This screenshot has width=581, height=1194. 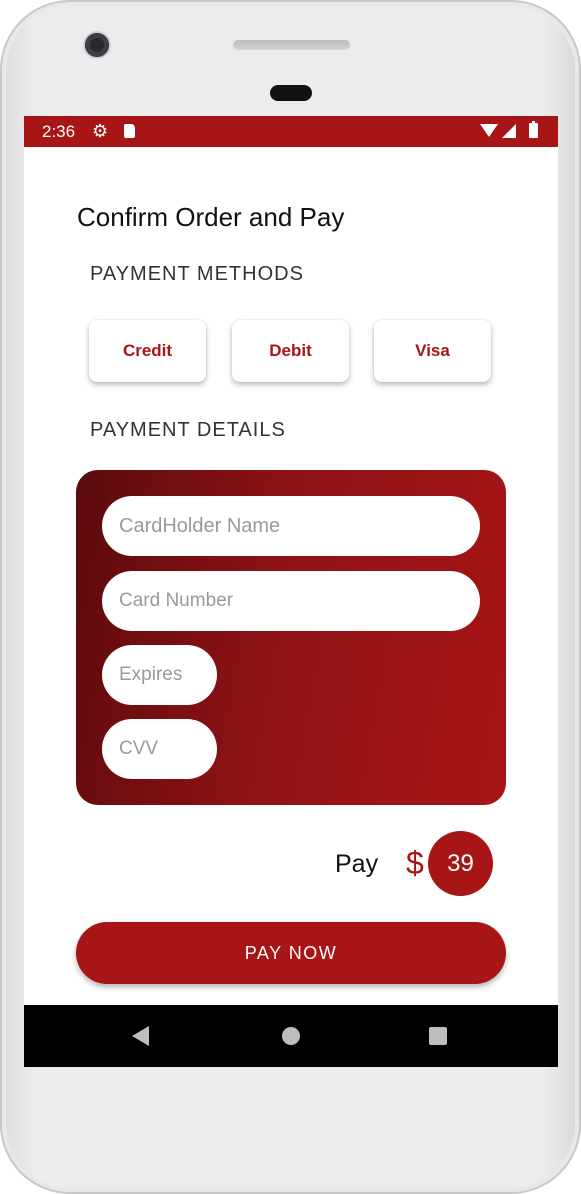 What do you see at coordinates (188, 430) in the screenshot?
I see `payment-details-heading: PAYMENT DETAILS` at bounding box center [188, 430].